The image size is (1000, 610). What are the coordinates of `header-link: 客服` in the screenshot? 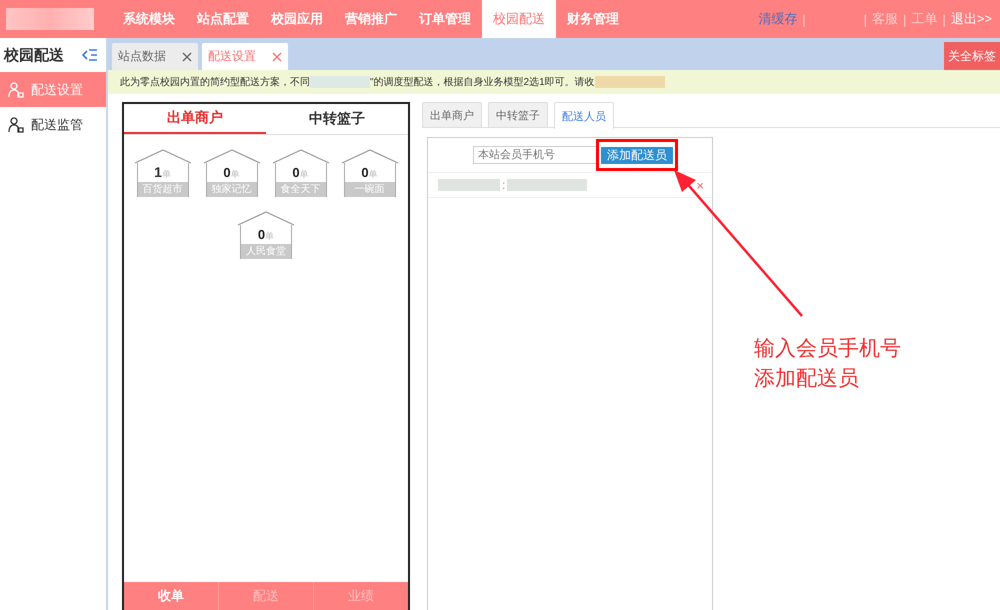 It's located at (885, 19).